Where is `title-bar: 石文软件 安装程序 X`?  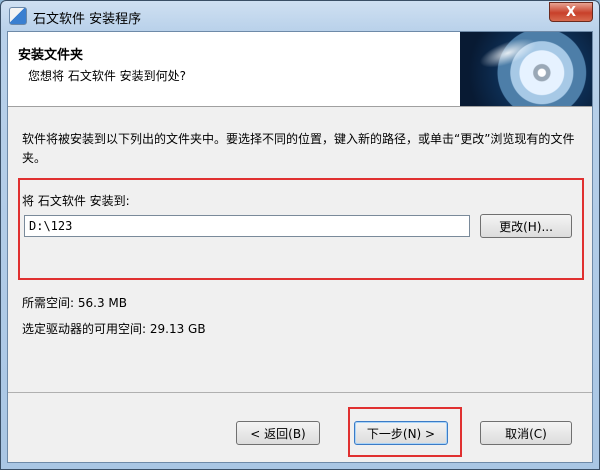
title-bar: 石文软件 安装程序 X is located at coordinates (300, 16).